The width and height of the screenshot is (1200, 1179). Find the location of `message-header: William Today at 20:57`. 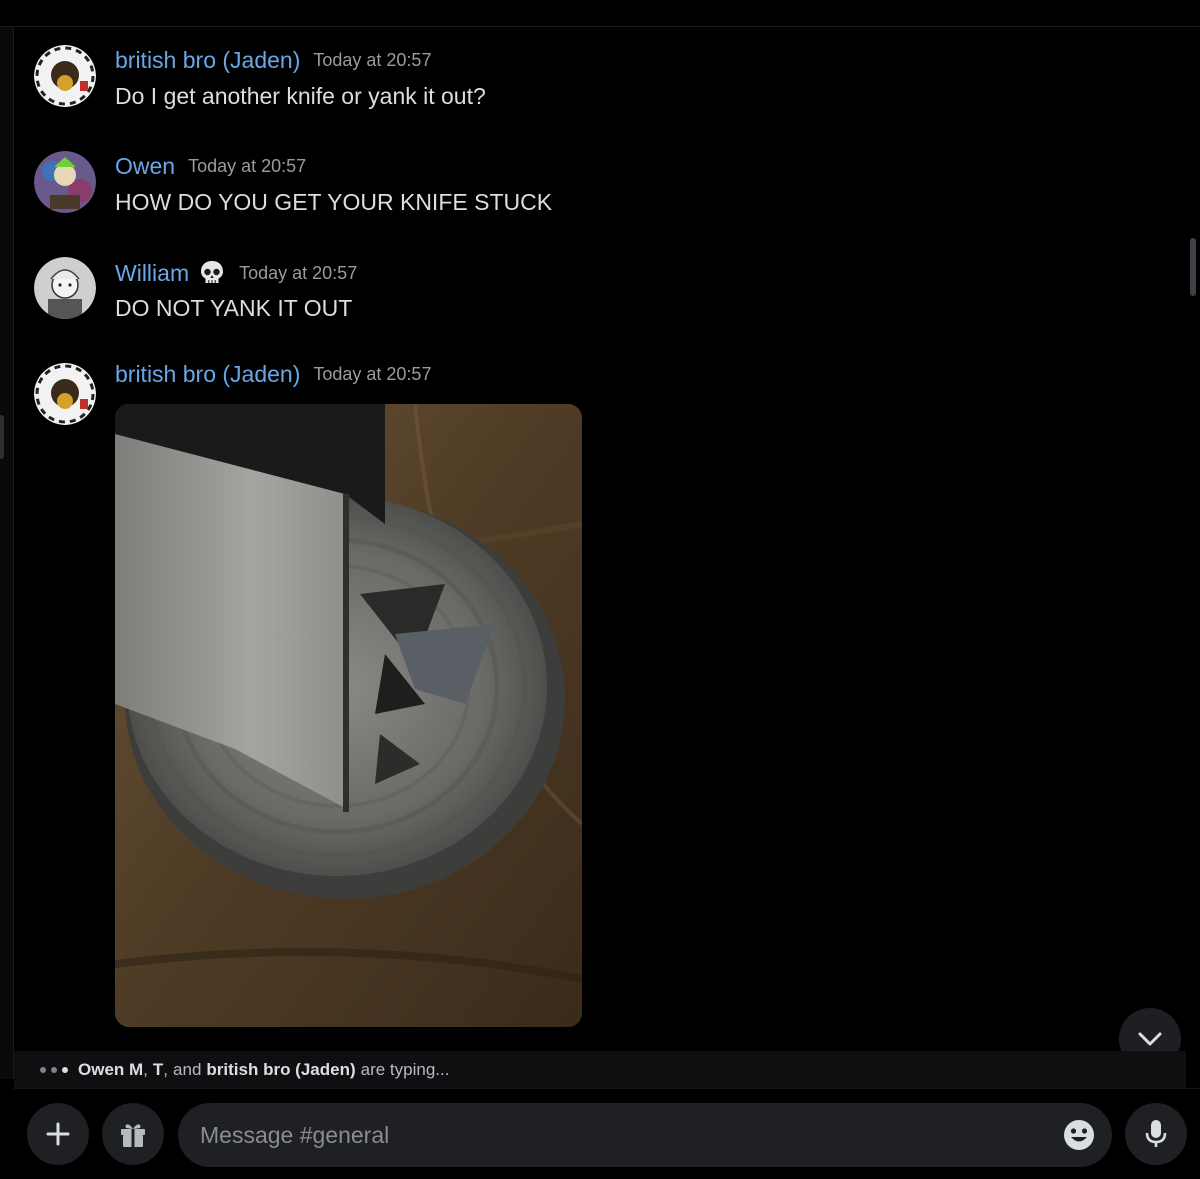

message-header: William Today at 20:57 is located at coordinates (236, 273).